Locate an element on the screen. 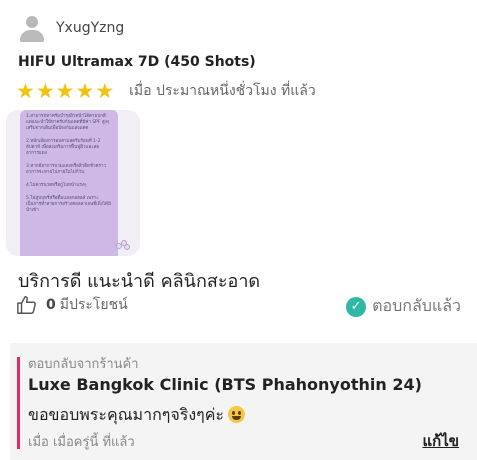 This screenshot has width=477, height=460. reply-time: เมื่อ เมื่อครู่นี้ ที่แล้ว is located at coordinates (81, 442).